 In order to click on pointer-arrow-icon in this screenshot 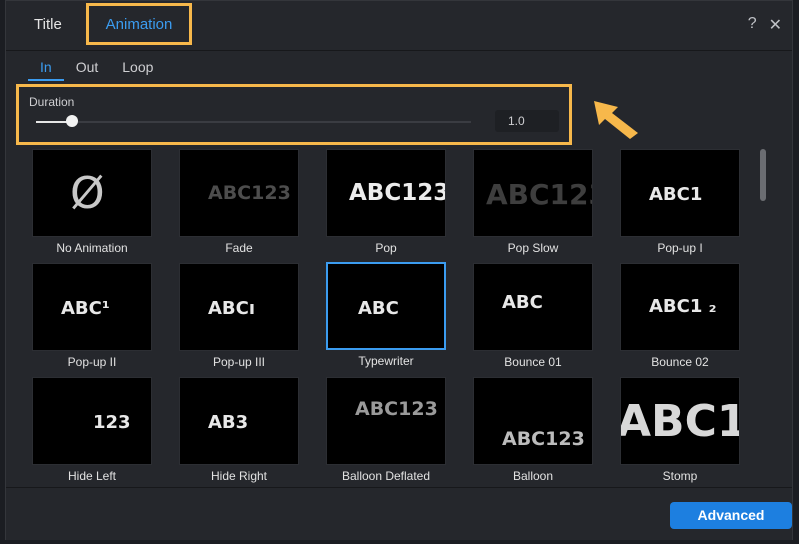, I will do `click(616, 120)`.